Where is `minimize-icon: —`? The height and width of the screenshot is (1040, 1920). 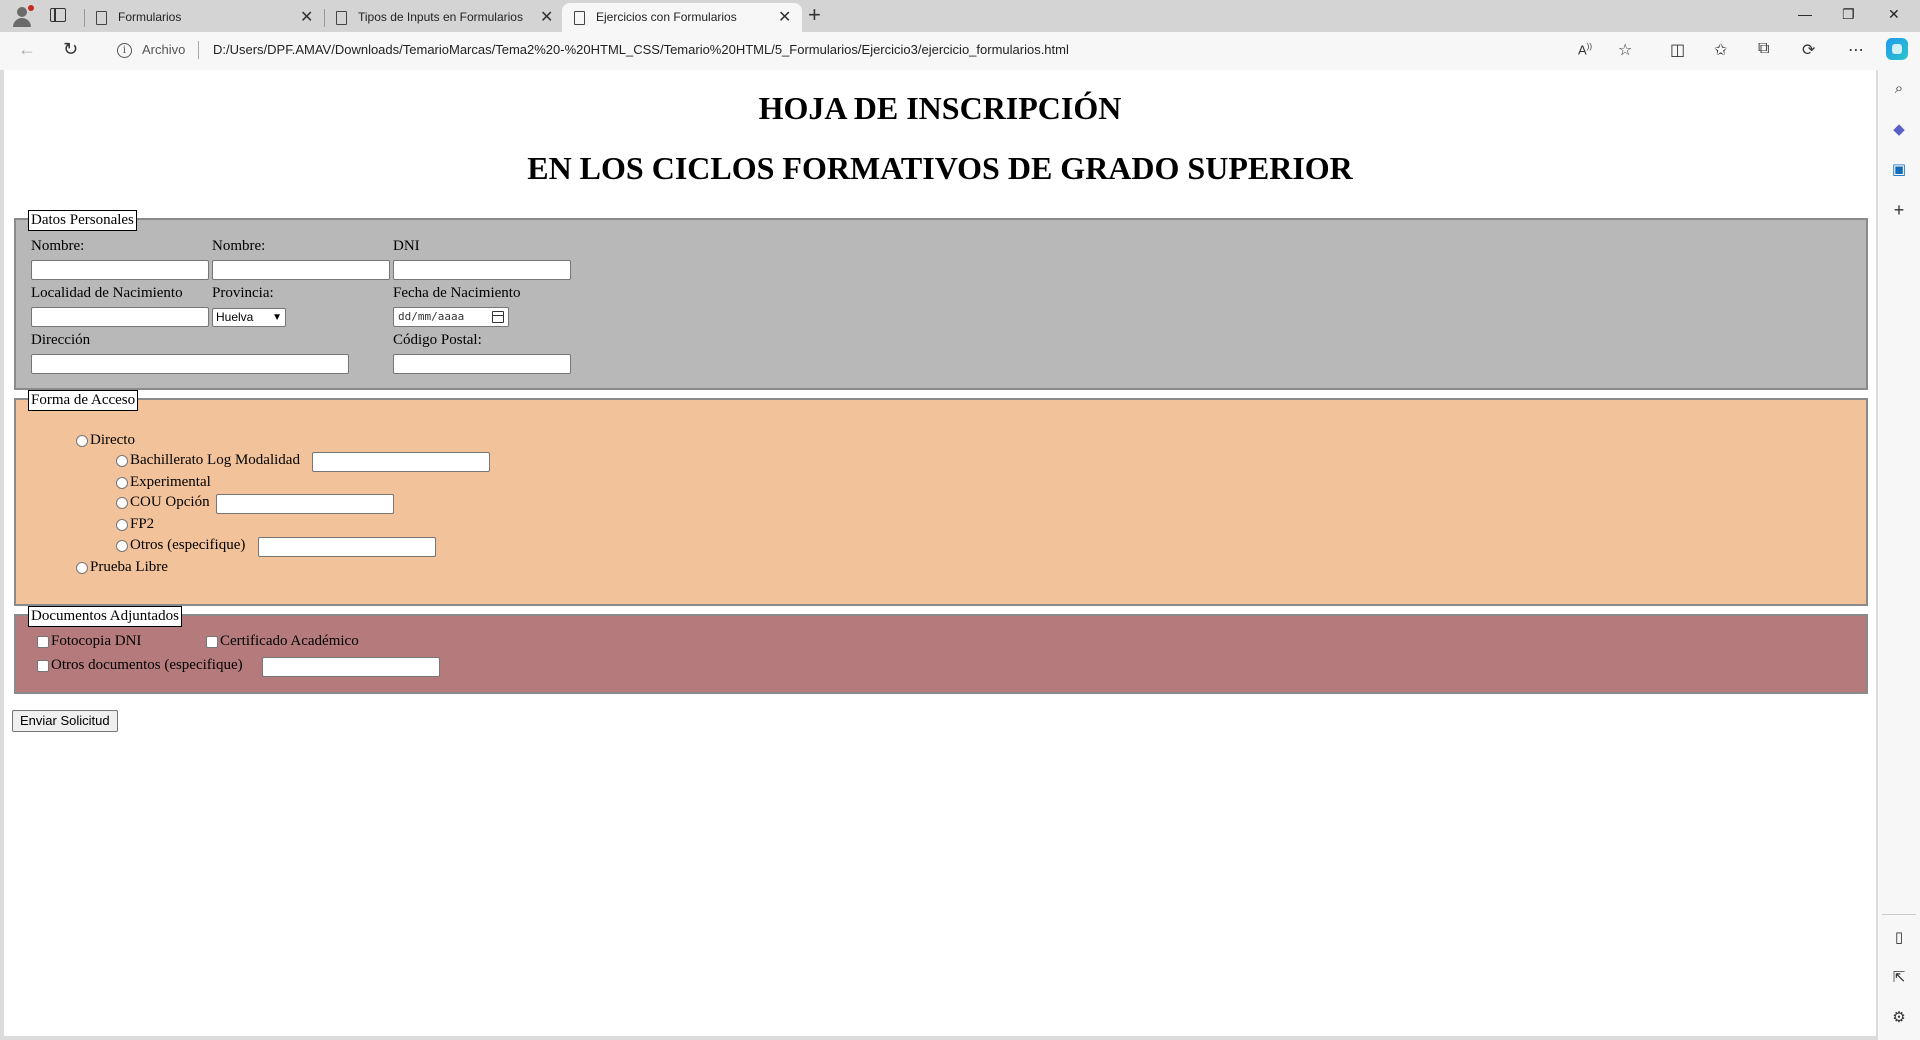
minimize-icon: — is located at coordinates (1805, 14).